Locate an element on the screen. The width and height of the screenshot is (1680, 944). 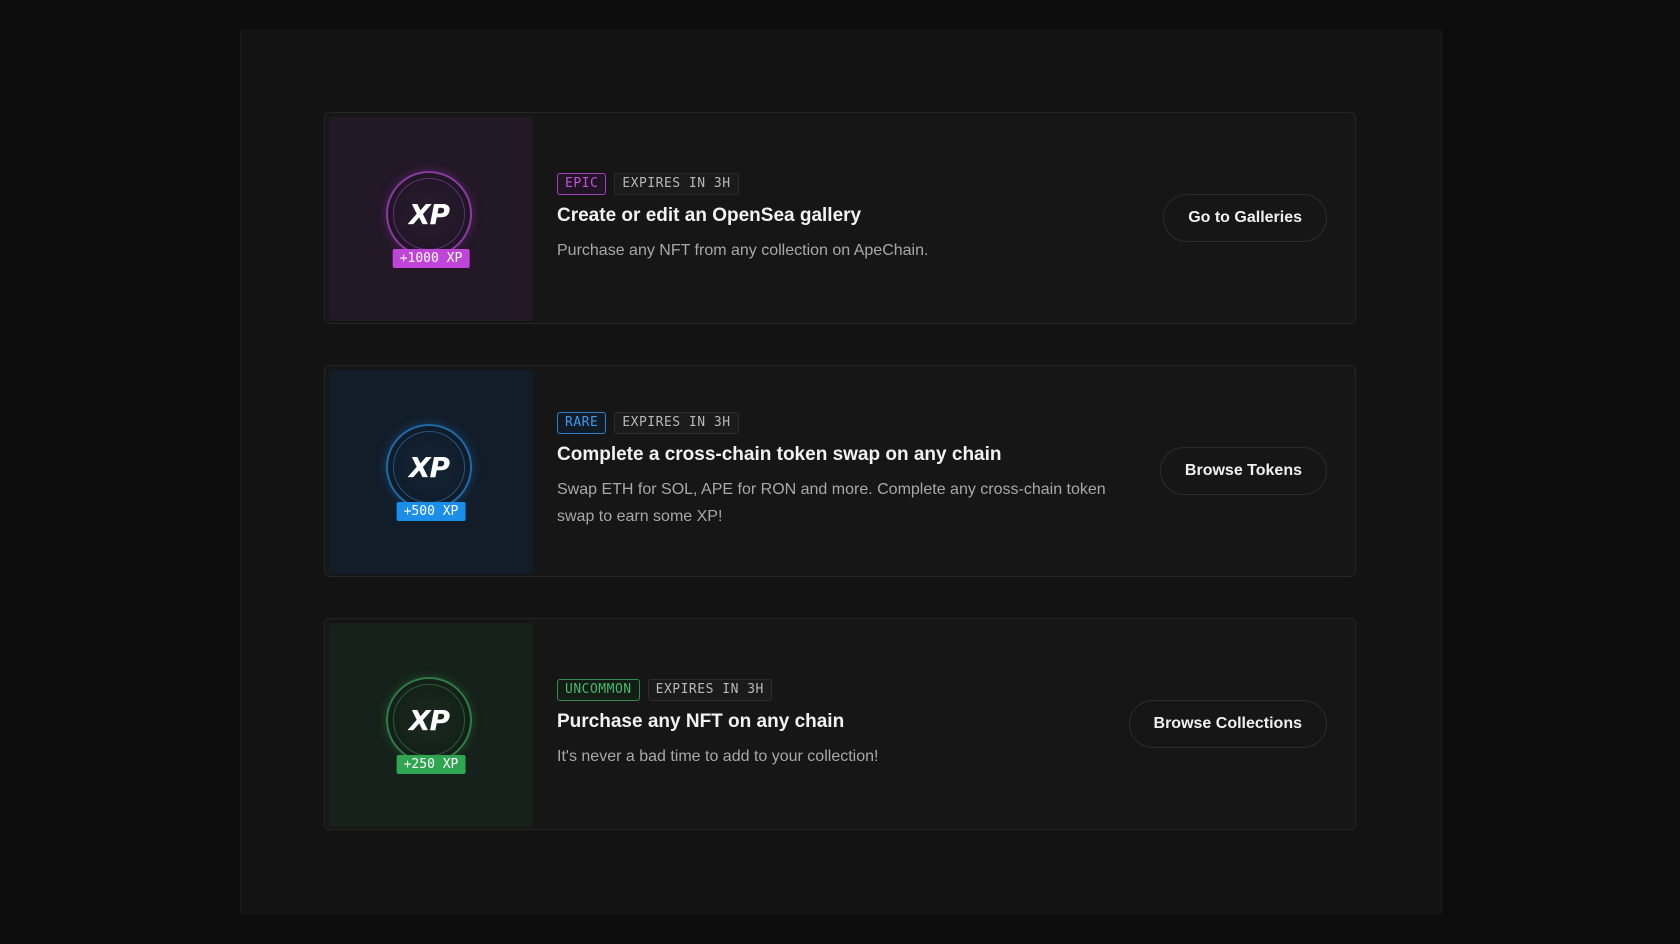
browse-tokens-button: Browse Tokens is located at coordinates (1243, 471).